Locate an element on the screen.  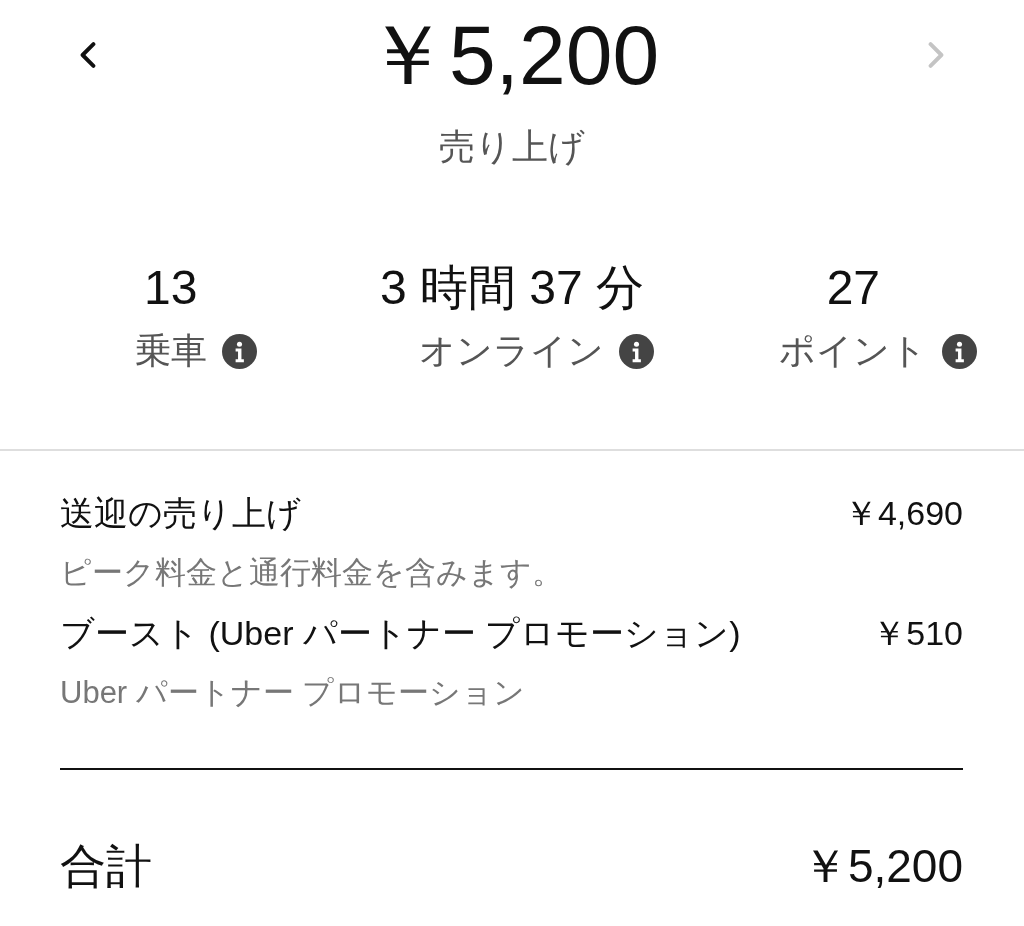
total-amount: ￥5,200 is located at coordinates (882, 866).